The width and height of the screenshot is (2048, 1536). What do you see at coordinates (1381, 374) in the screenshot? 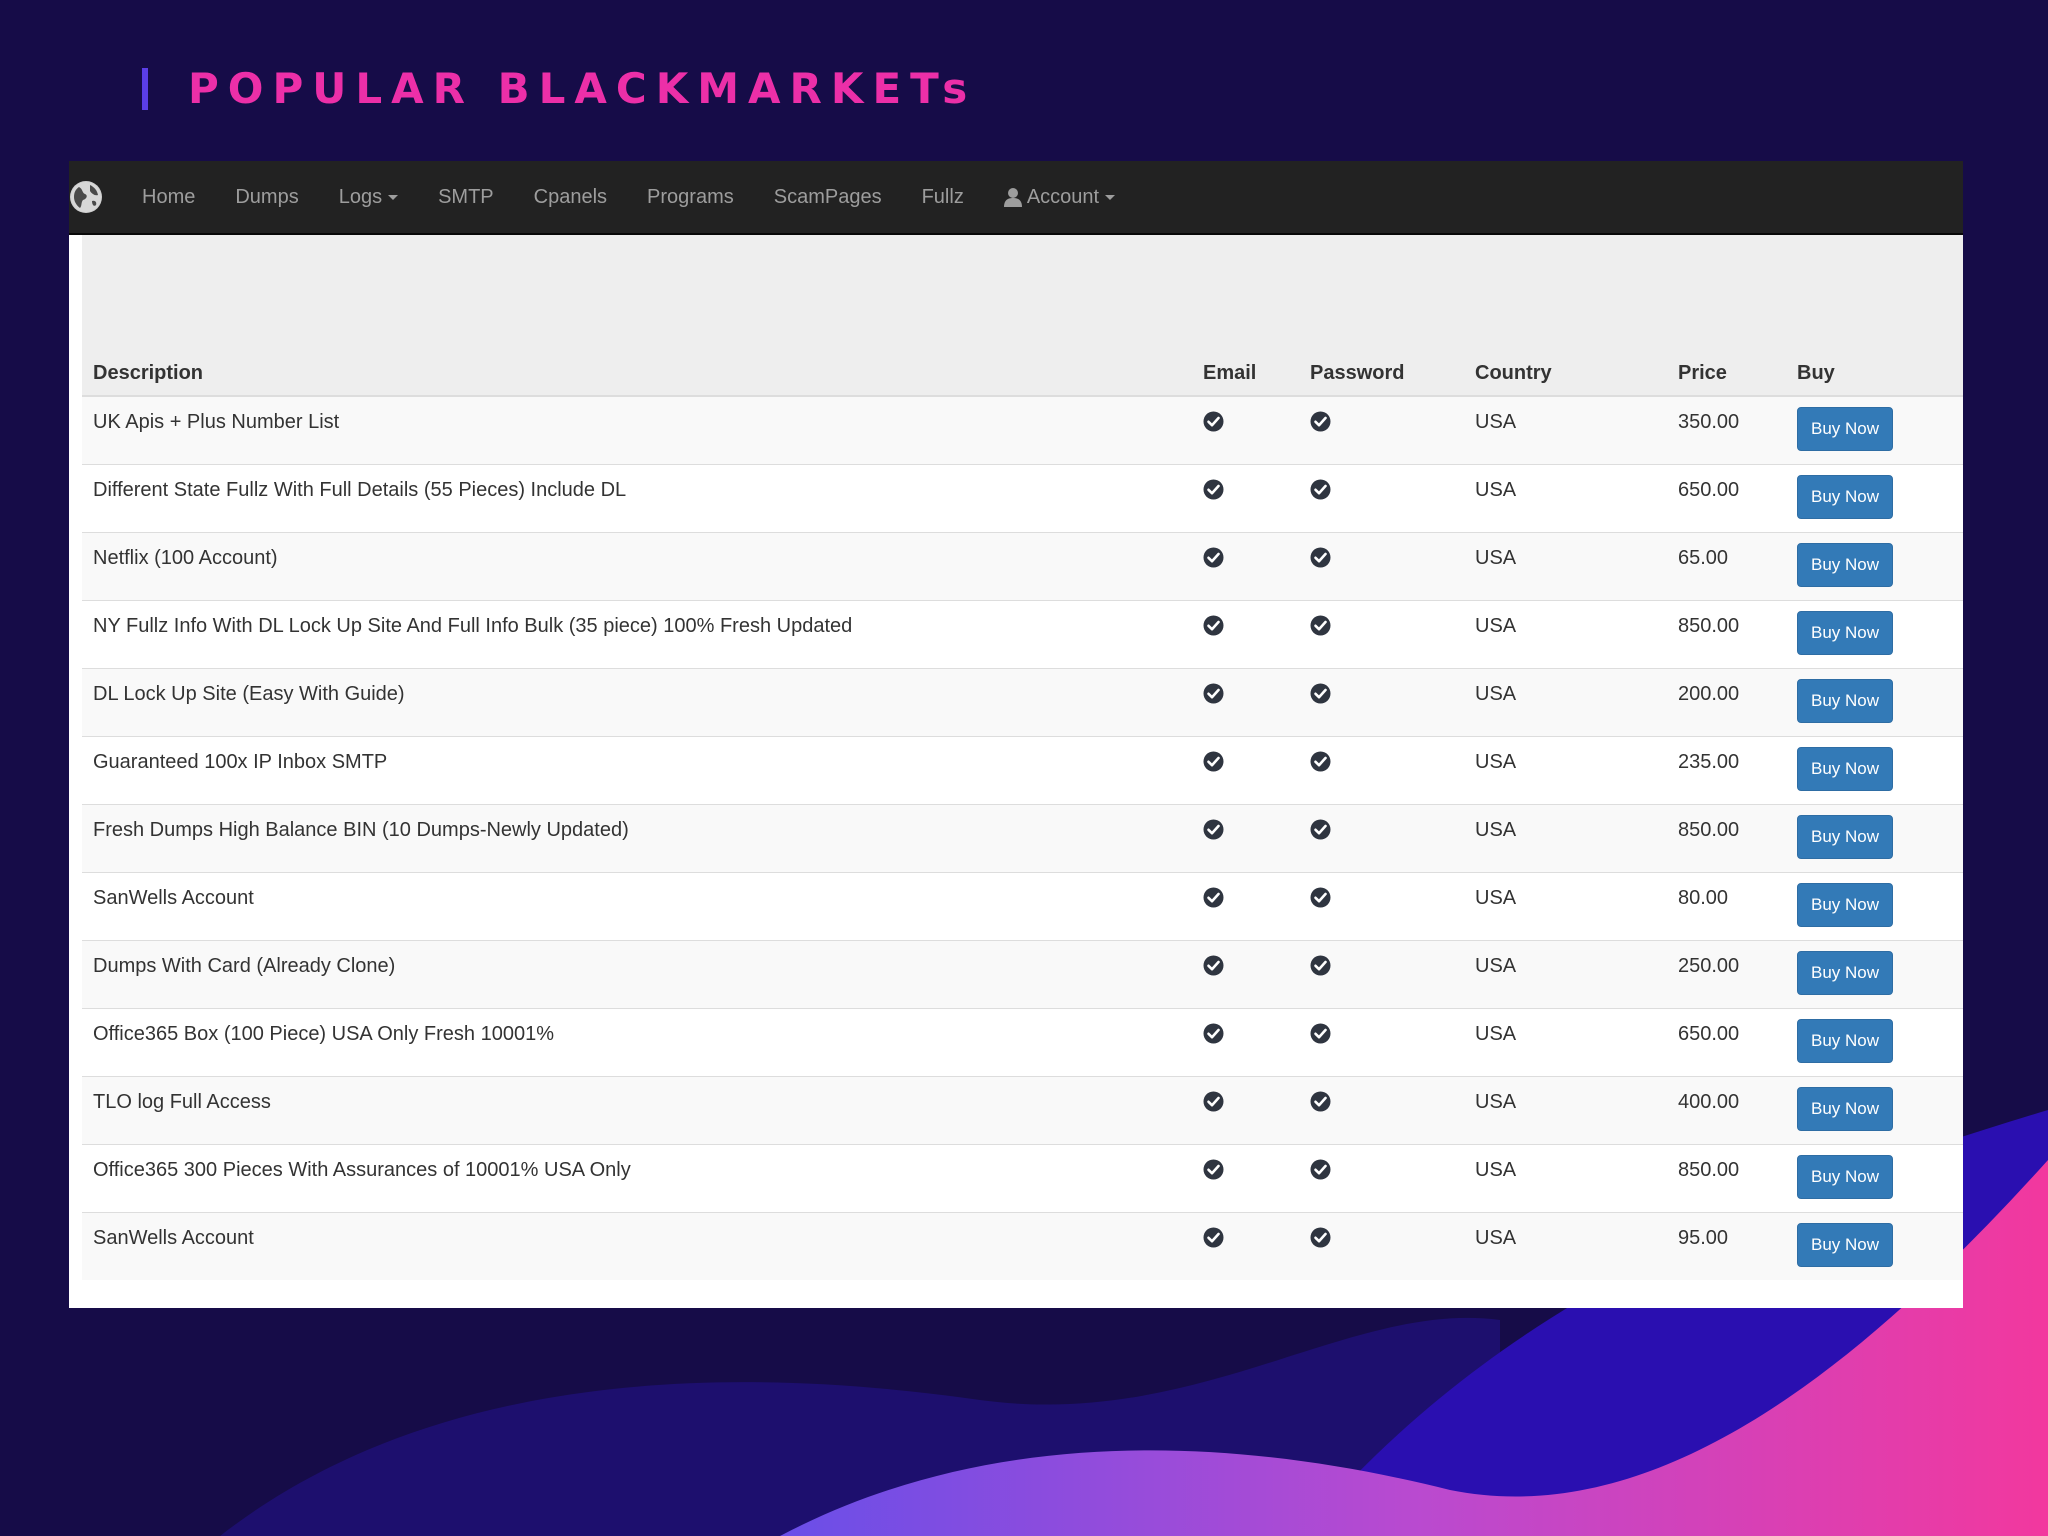
I see `header-password: Password` at bounding box center [1381, 374].